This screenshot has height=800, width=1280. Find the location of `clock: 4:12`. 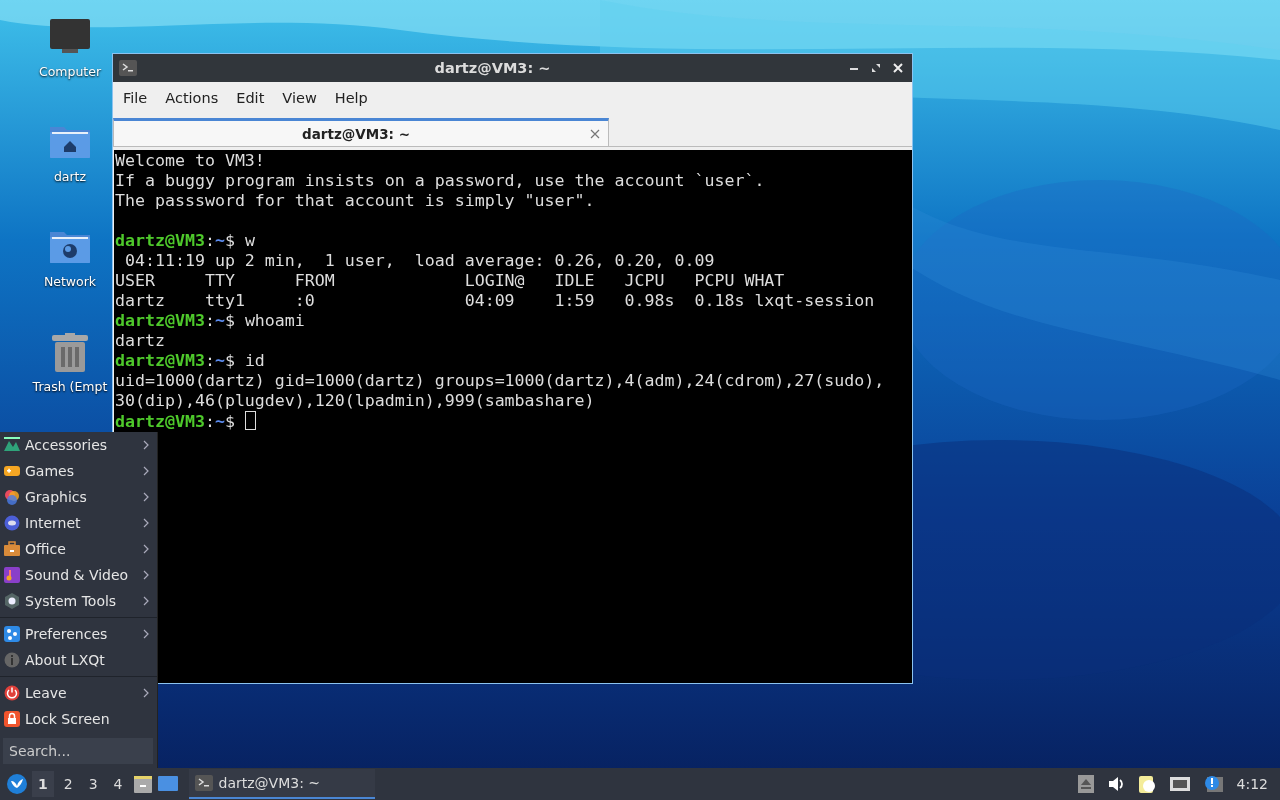

clock: 4:12 is located at coordinates (1252, 784).